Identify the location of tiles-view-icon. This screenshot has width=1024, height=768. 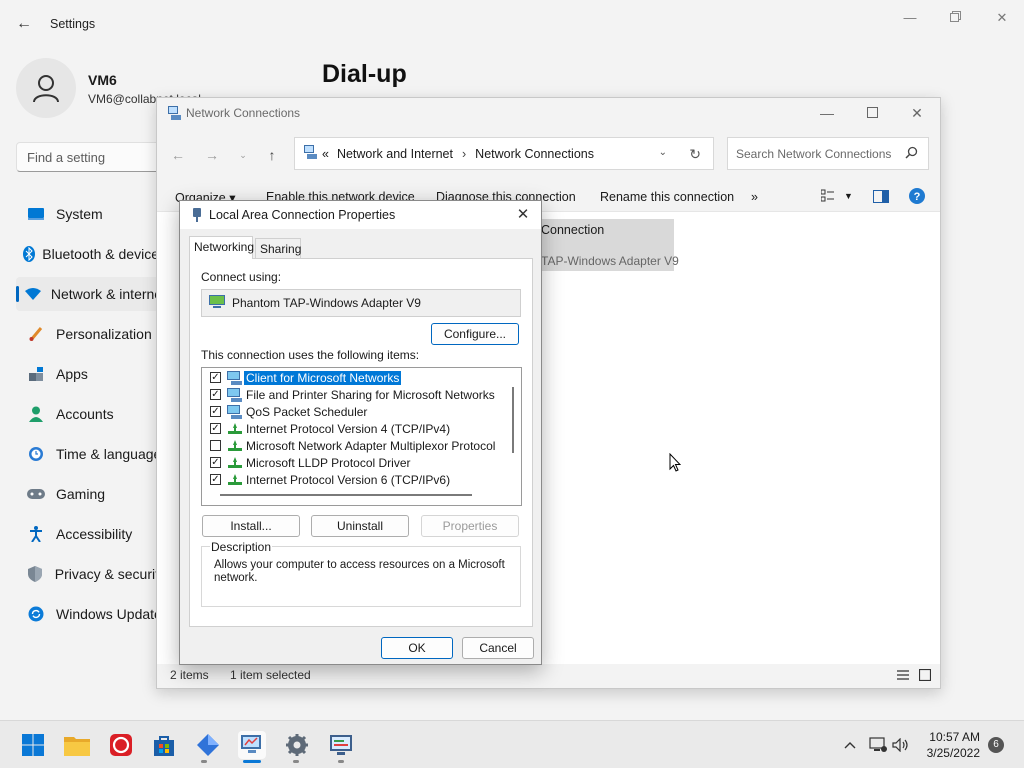
(925, 676).